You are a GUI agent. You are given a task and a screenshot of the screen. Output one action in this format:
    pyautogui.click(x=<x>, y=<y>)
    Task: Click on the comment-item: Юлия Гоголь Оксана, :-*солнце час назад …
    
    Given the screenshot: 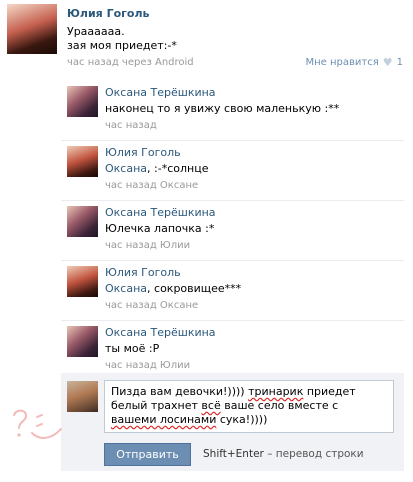 What is the action you would take?
    pyautogui.click(x=232, y=170)
    